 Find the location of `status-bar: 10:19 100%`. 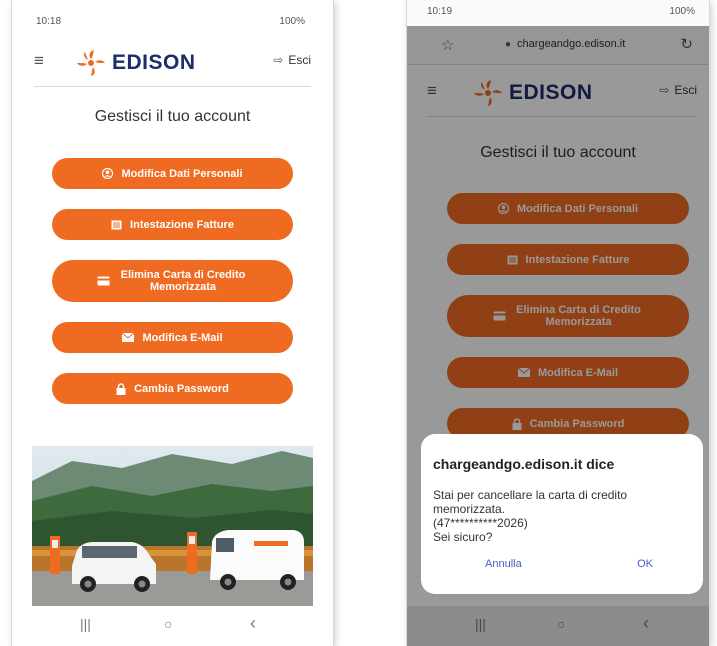

status-bar: 10:19 100% is located at coordinates (558, 13).